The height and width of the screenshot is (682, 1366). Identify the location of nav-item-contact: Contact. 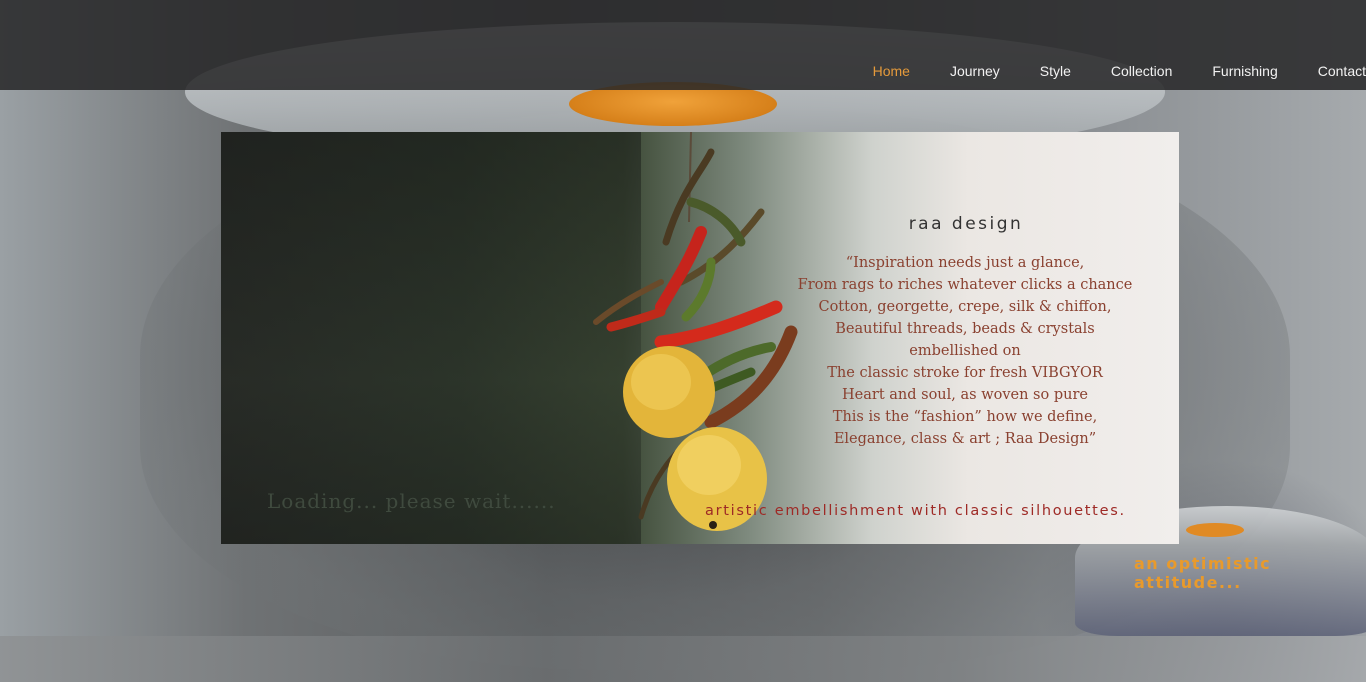
(1332, 72).